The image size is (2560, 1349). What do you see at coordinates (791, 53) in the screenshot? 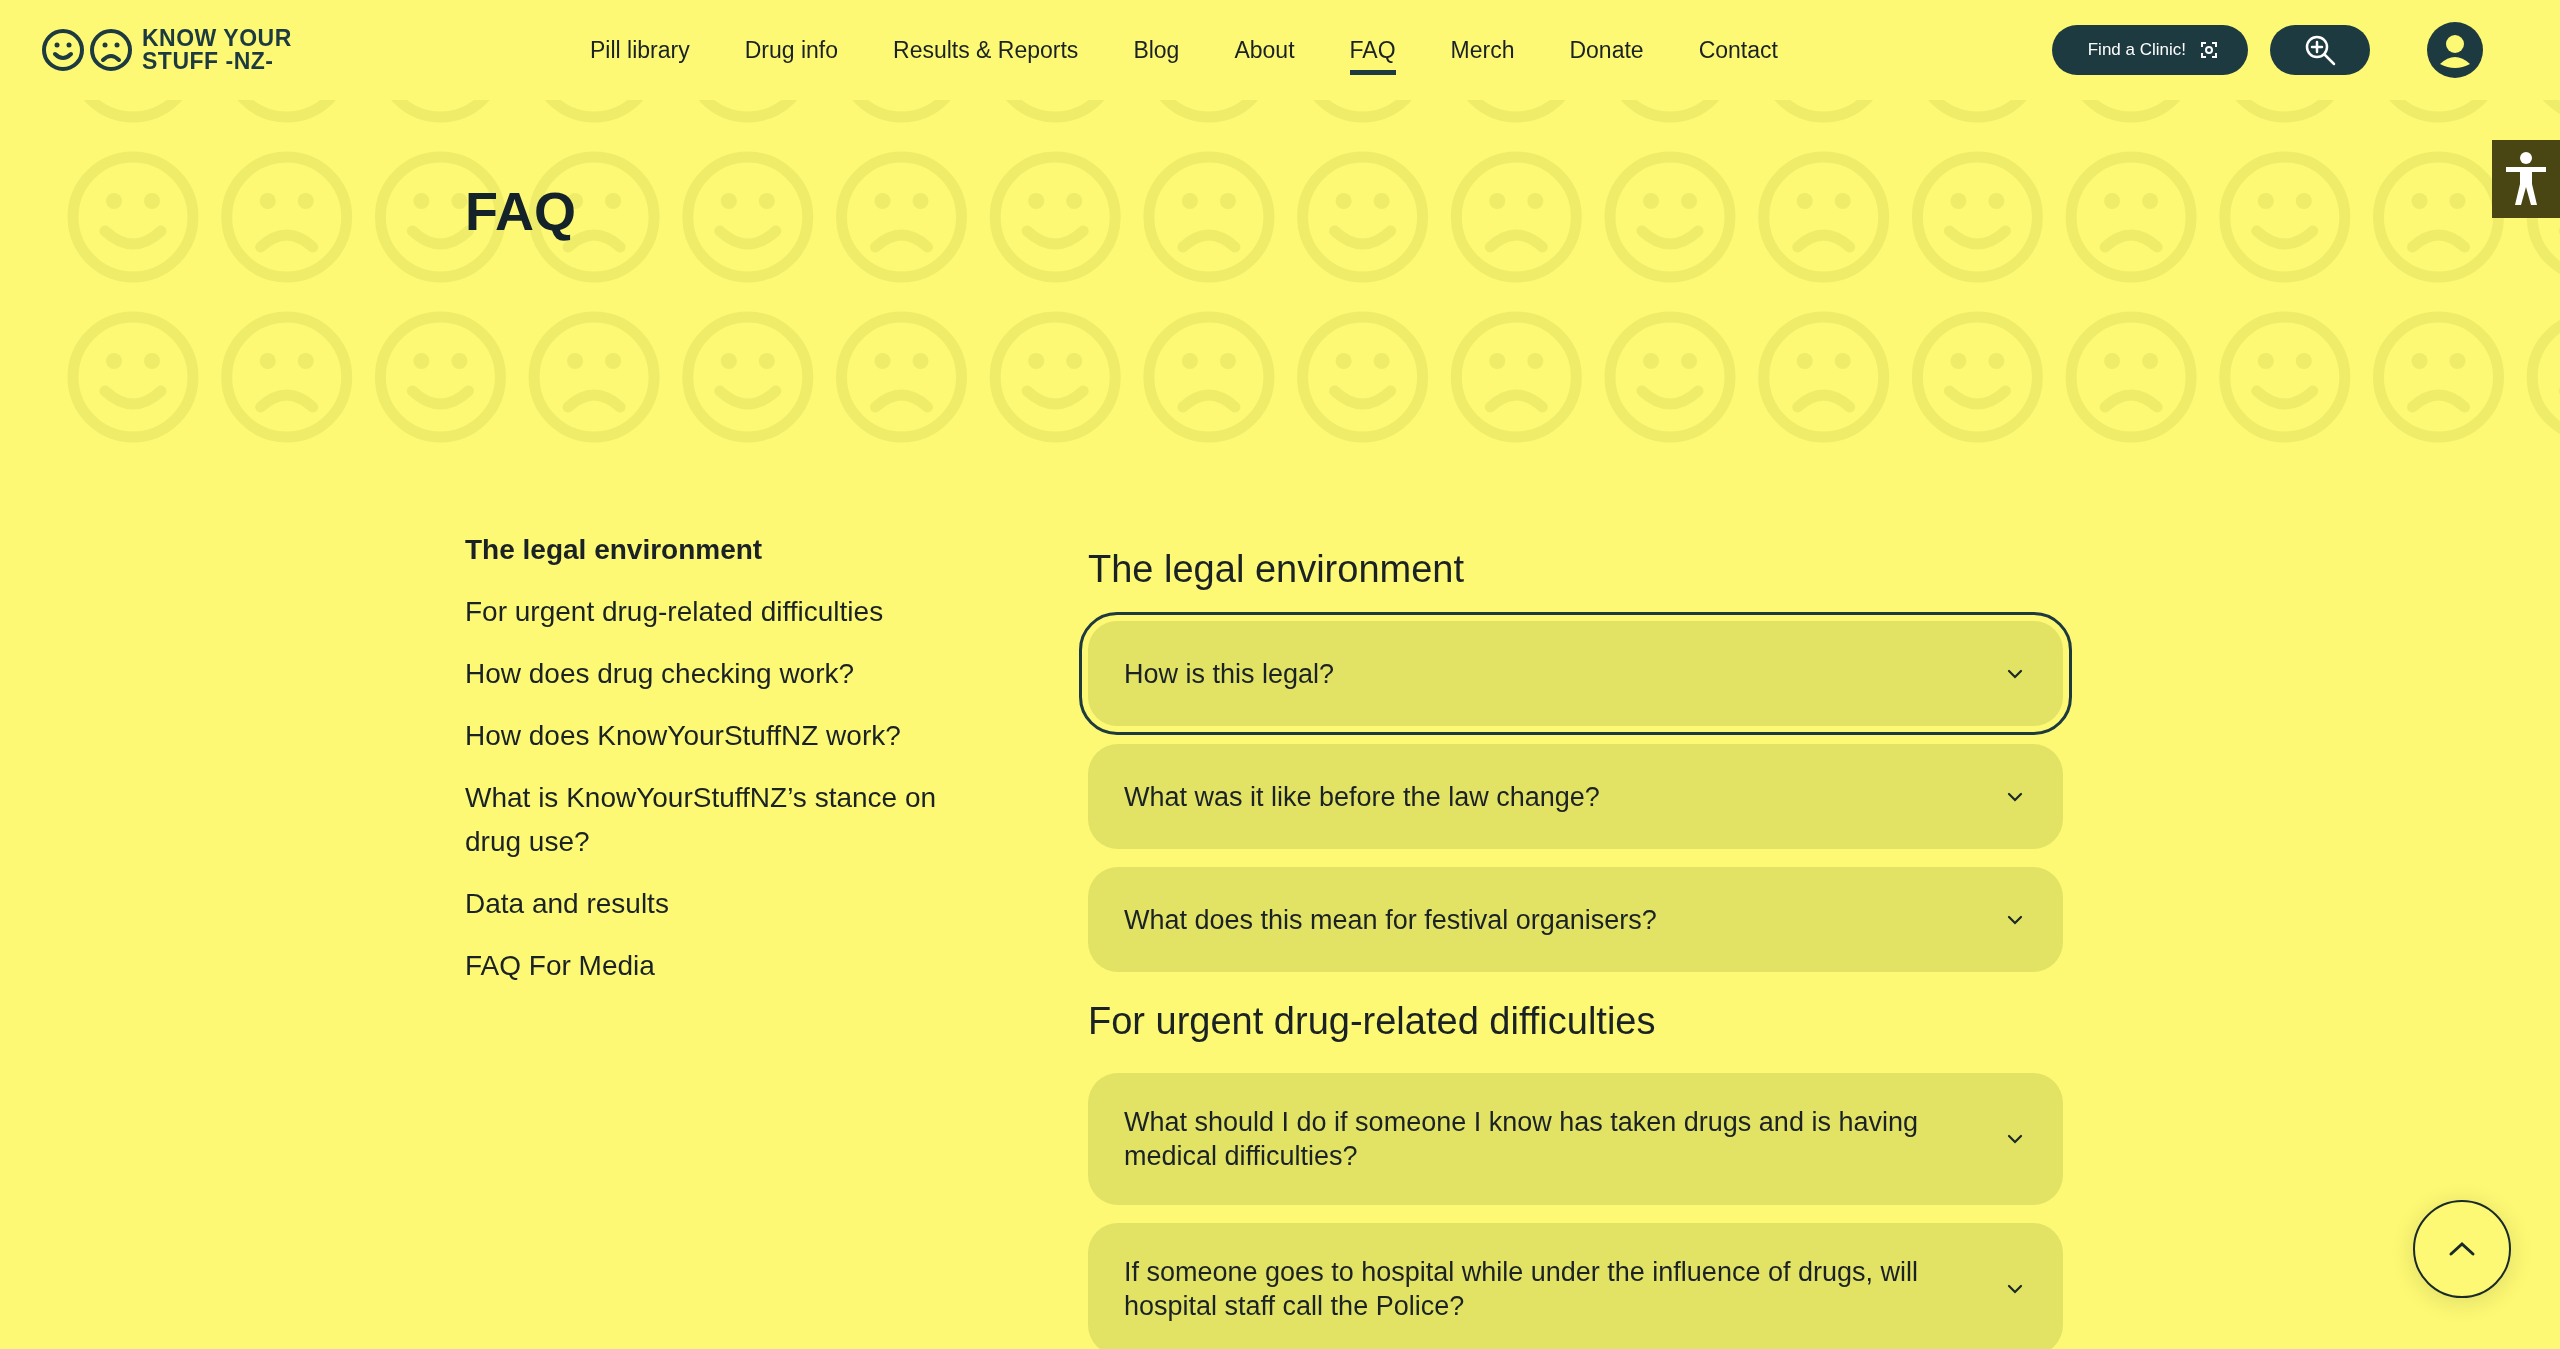
I see `nav-link: Drug info` at bounding box center [791, 53].